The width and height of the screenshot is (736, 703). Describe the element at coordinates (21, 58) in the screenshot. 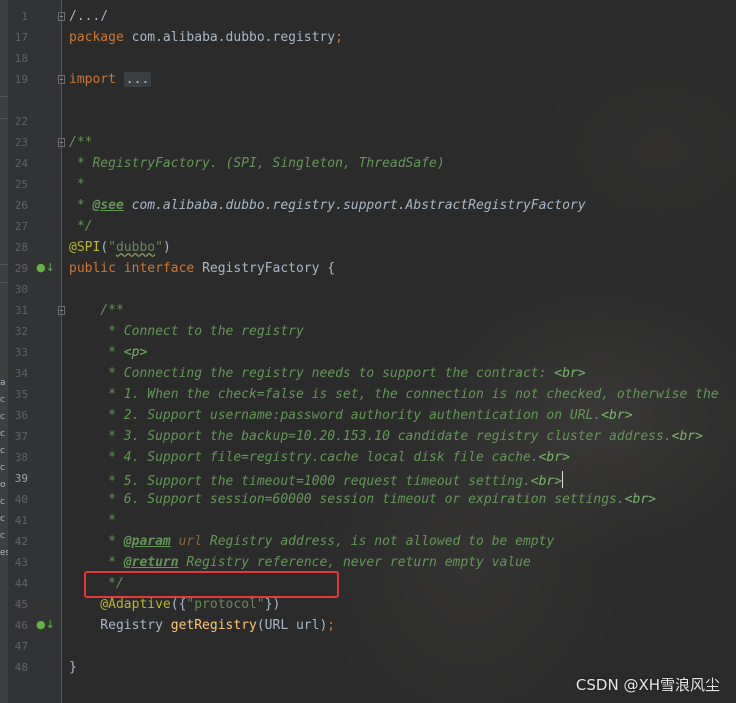

I see `line-number: 18` at that location.